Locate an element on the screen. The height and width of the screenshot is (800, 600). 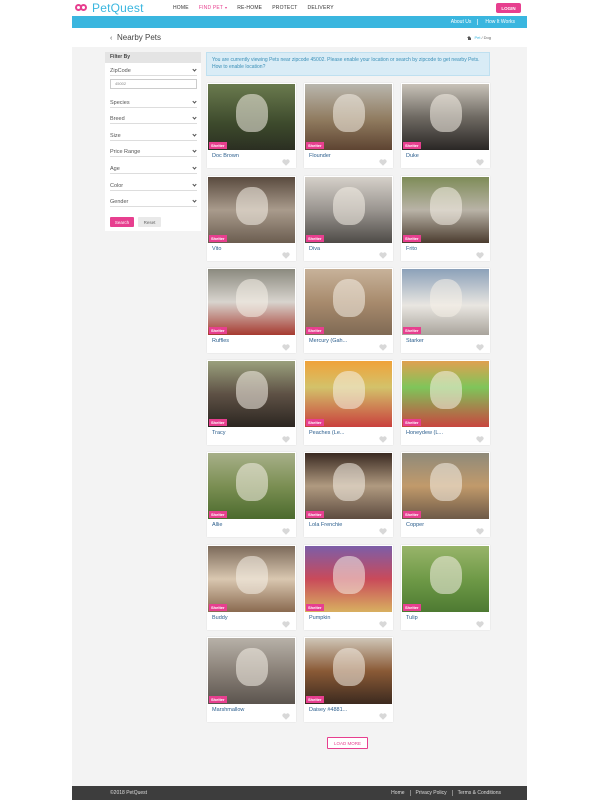
home-icon is located at coordinates (469, 37).